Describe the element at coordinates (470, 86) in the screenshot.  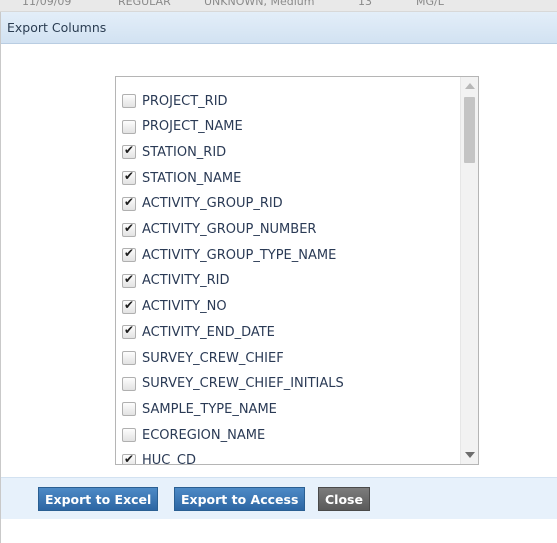
I see `scroll-up-arrow-icon` at that location.